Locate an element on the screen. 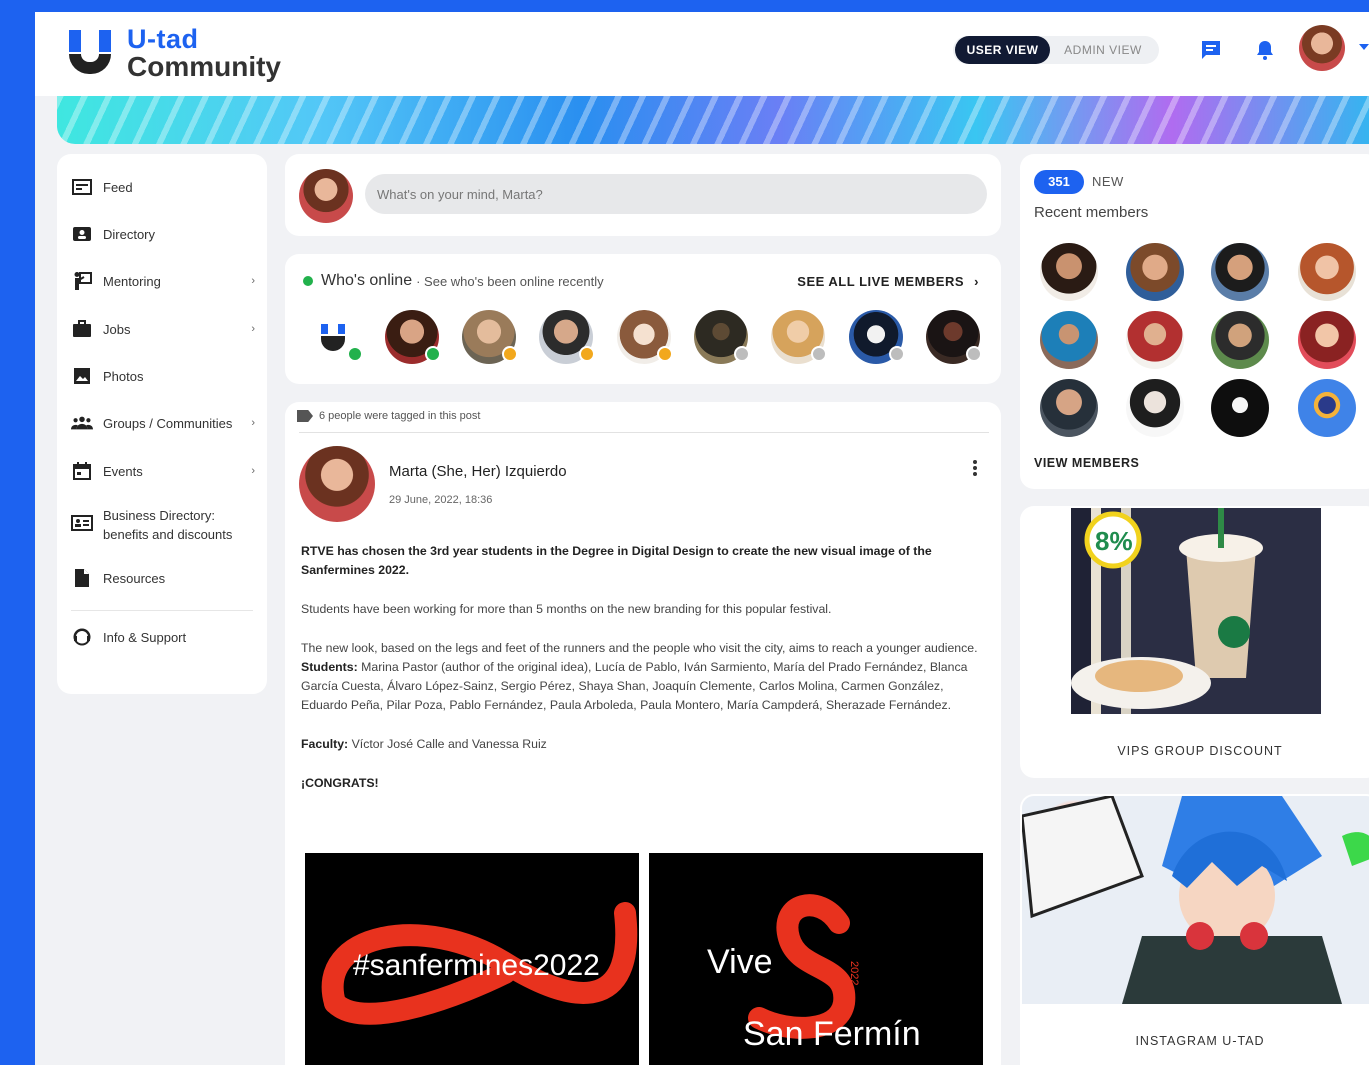 Image resolution: width=1369 pixels, height=1065 pixels. post-date: 29 June, 2022, 18:36 is located at coordinates (441, 500).